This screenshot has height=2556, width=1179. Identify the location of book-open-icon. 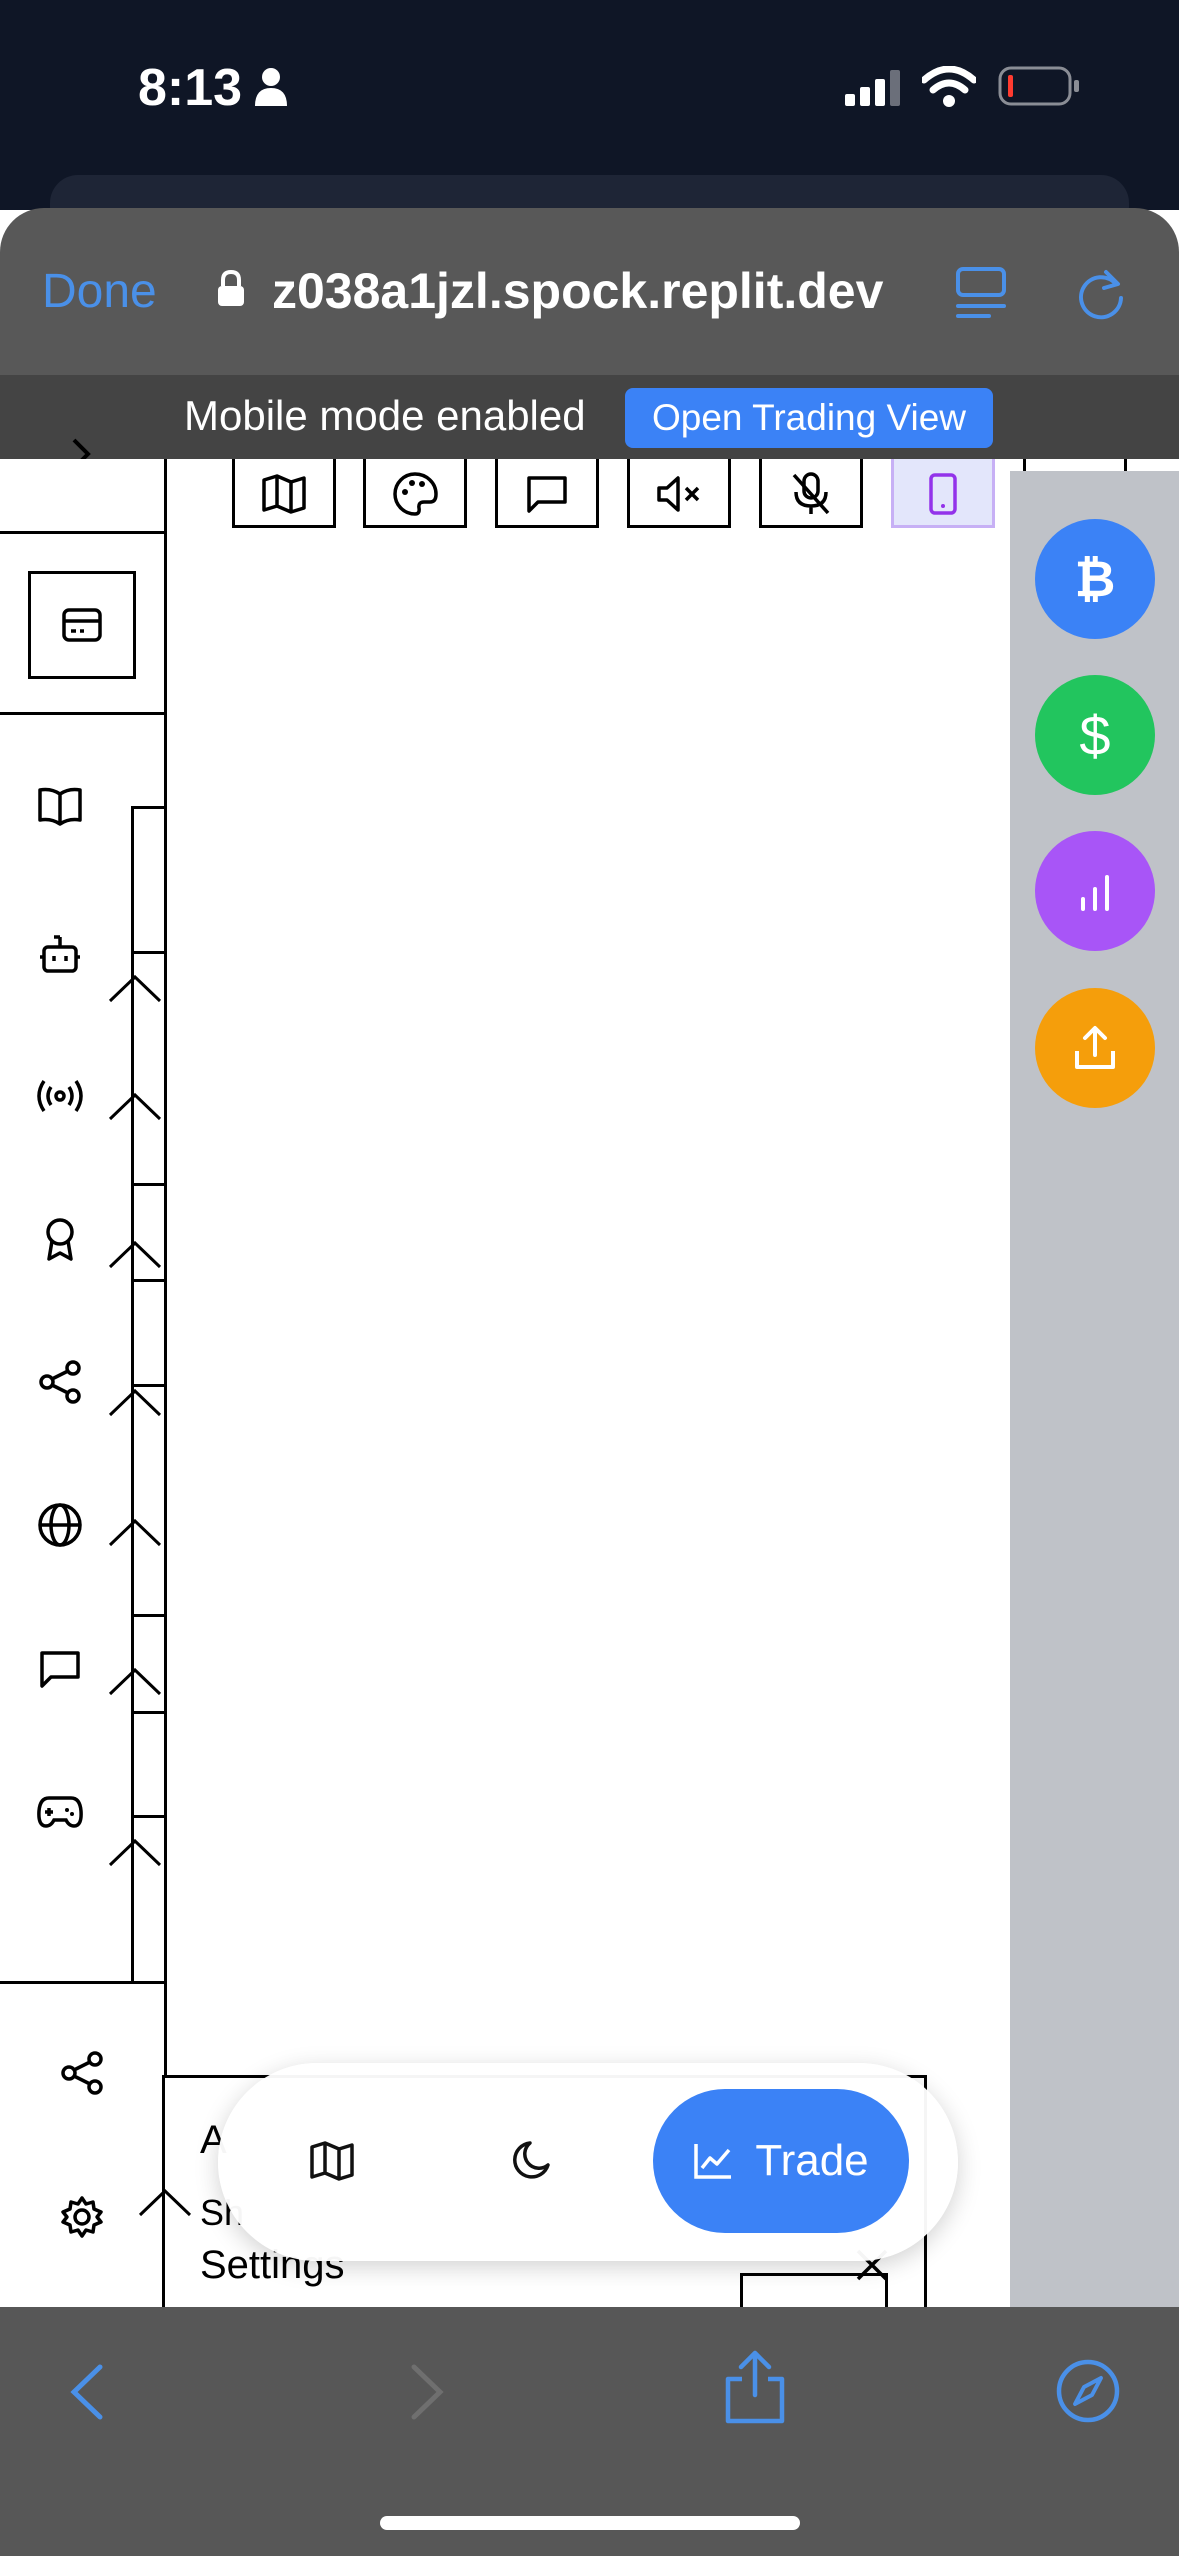
(60, 806).